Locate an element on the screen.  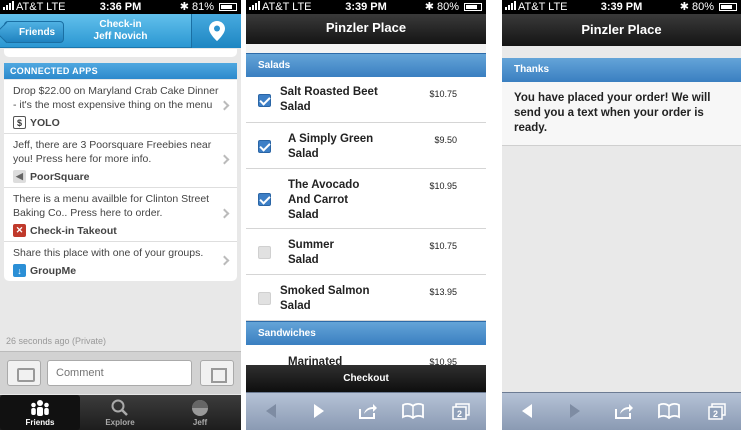
app-name: Check-in Takeout is located at coordinates (73, 230).